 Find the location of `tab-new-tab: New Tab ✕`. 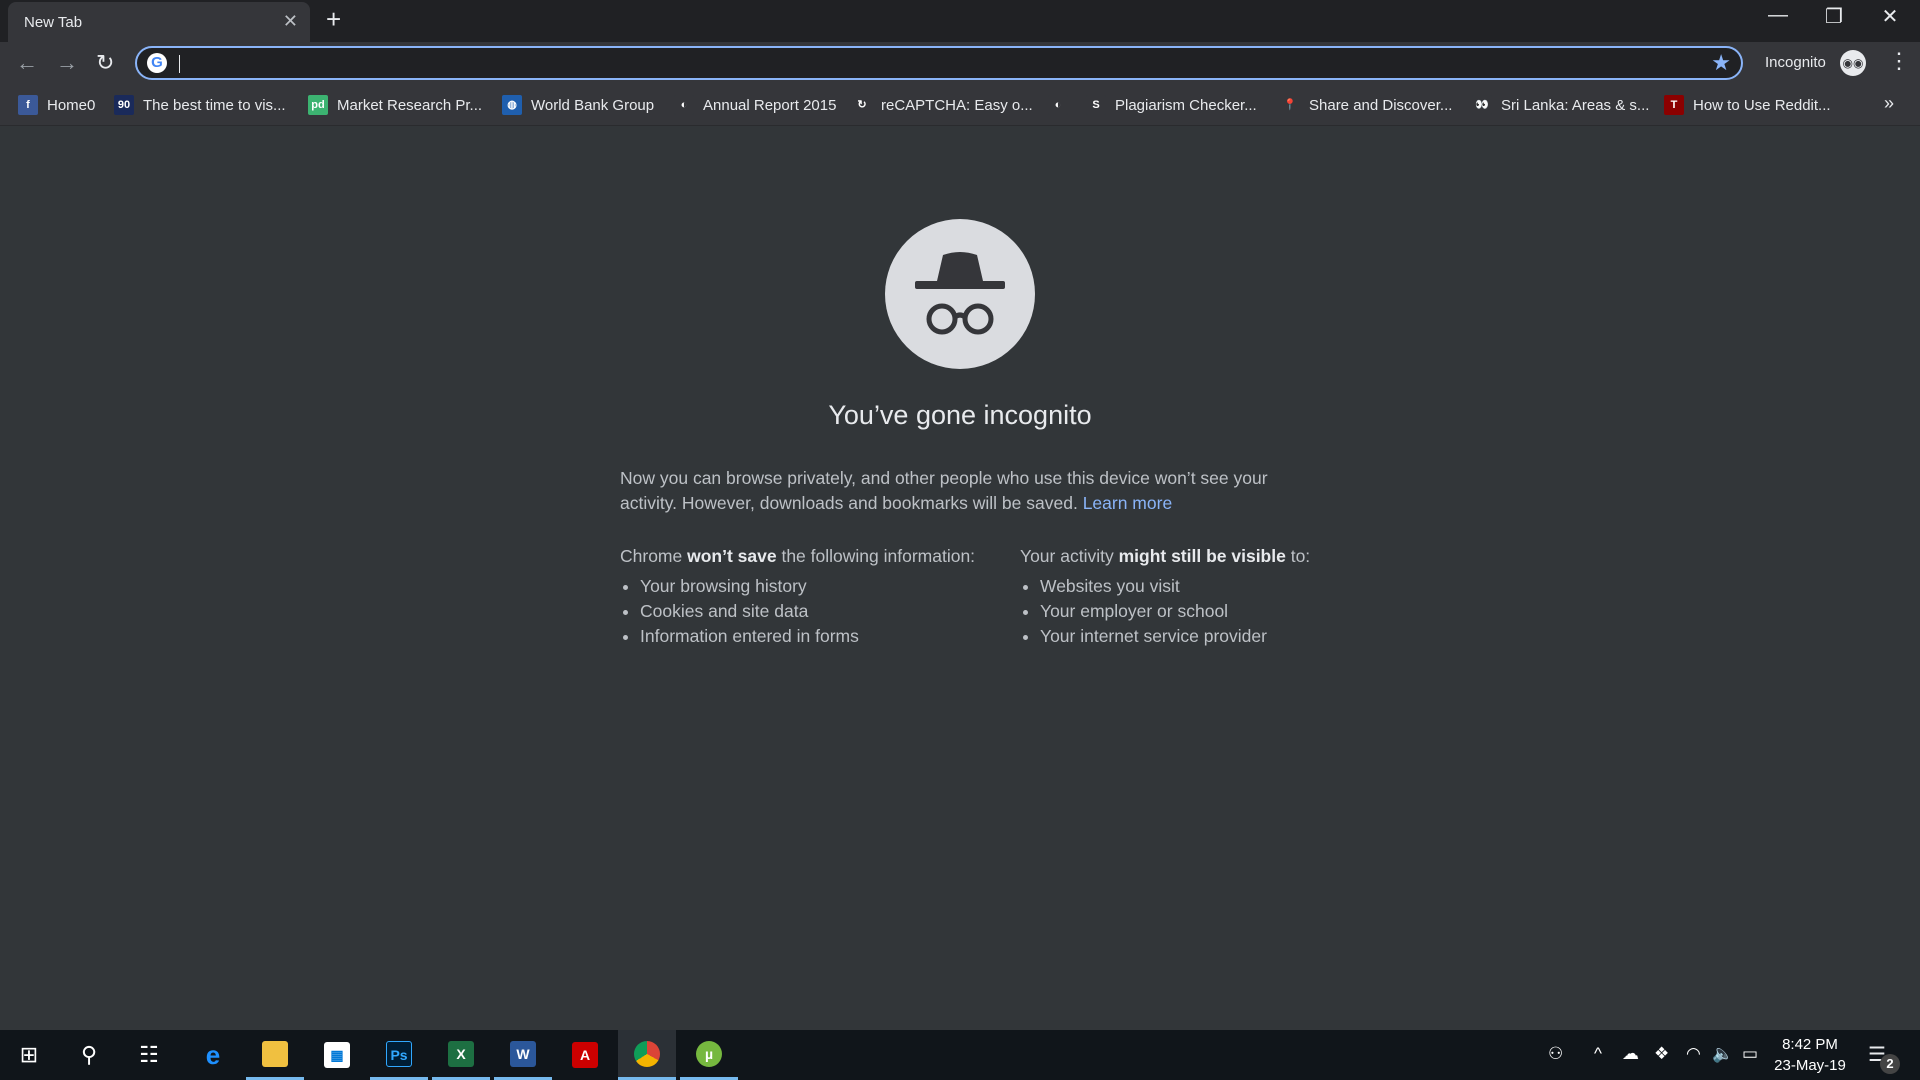

tab-new-tab: New Tab ✕ is located at coordinates (159, 22).